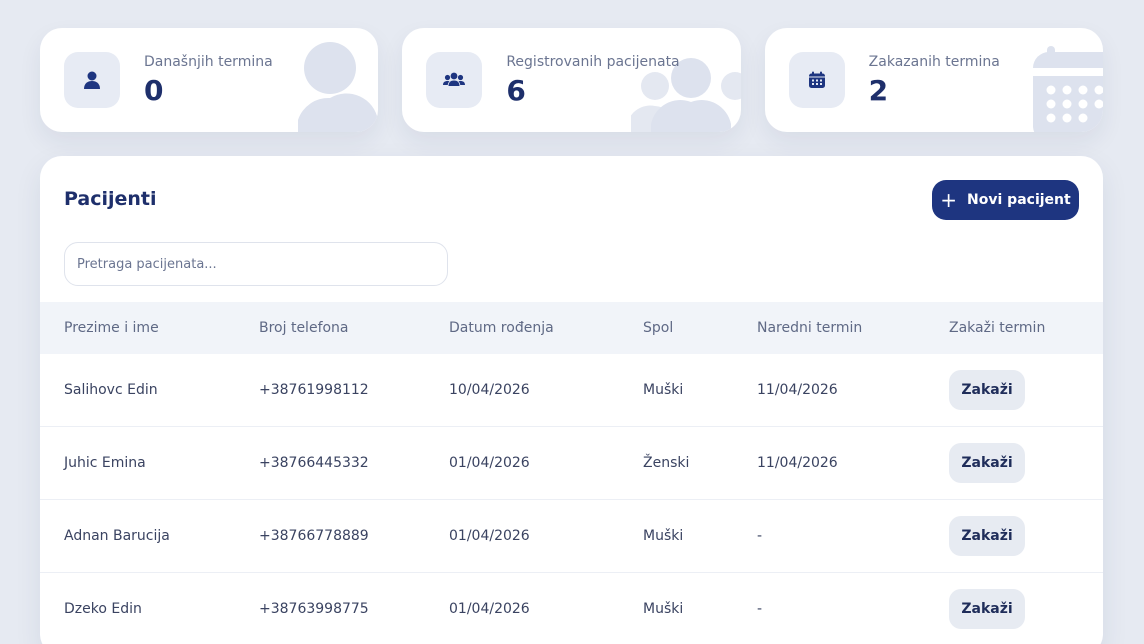 This screenshot has height=644, width=1144. I want to click on patient-dob: 10/04/2026, so click(489, 390).